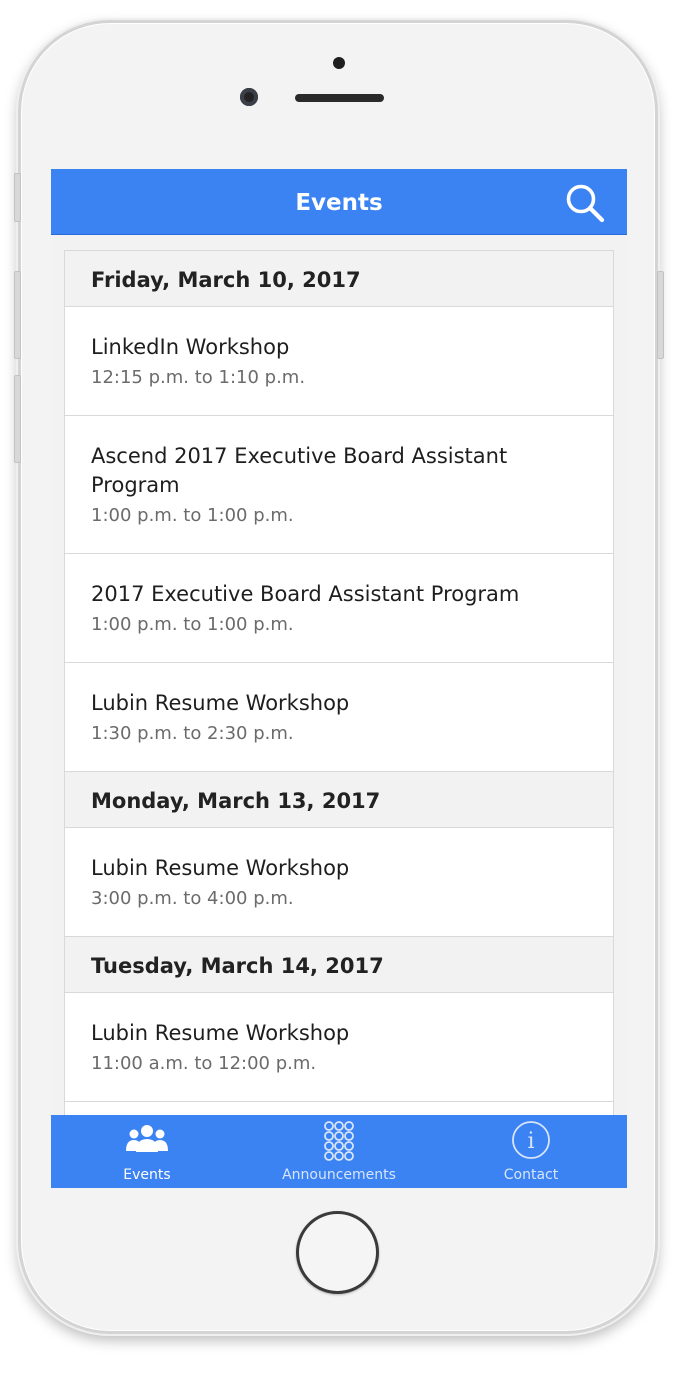 Image resolution: width=686 pixels, height=1373 pixels. Describe the element at coordinates (339, 279) in the screenshot. I see `day-header: Friday, March 10, 2017` at that location.